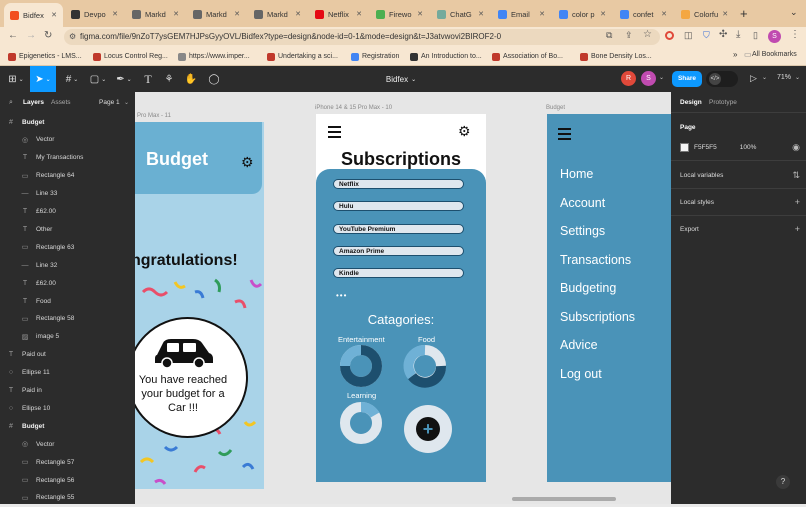 Image resolution: width=806 pixels, height=507 pixels. Describe the element at coordinates (28, 408) in the screenshot. I see `layer-row: ○ Ellipse 10` at that location.